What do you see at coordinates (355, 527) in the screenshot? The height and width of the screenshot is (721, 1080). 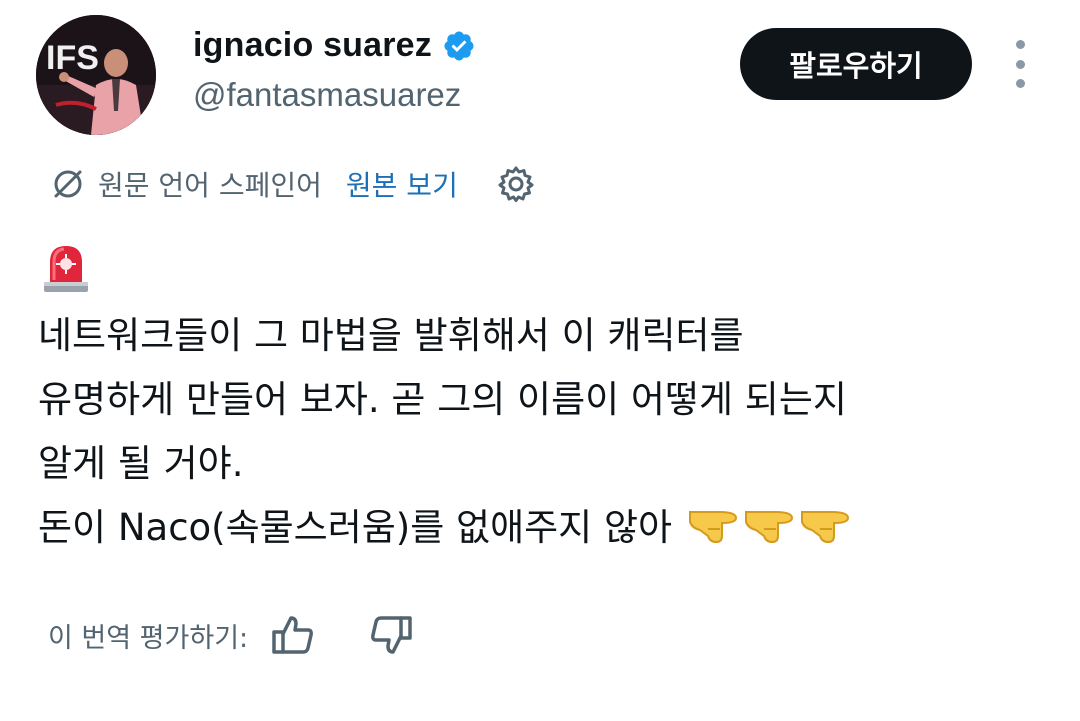 I see `tweet-line: 돈이 Naco(속물스러움)를 없애주지 않아` at bounding box center [355, 527].